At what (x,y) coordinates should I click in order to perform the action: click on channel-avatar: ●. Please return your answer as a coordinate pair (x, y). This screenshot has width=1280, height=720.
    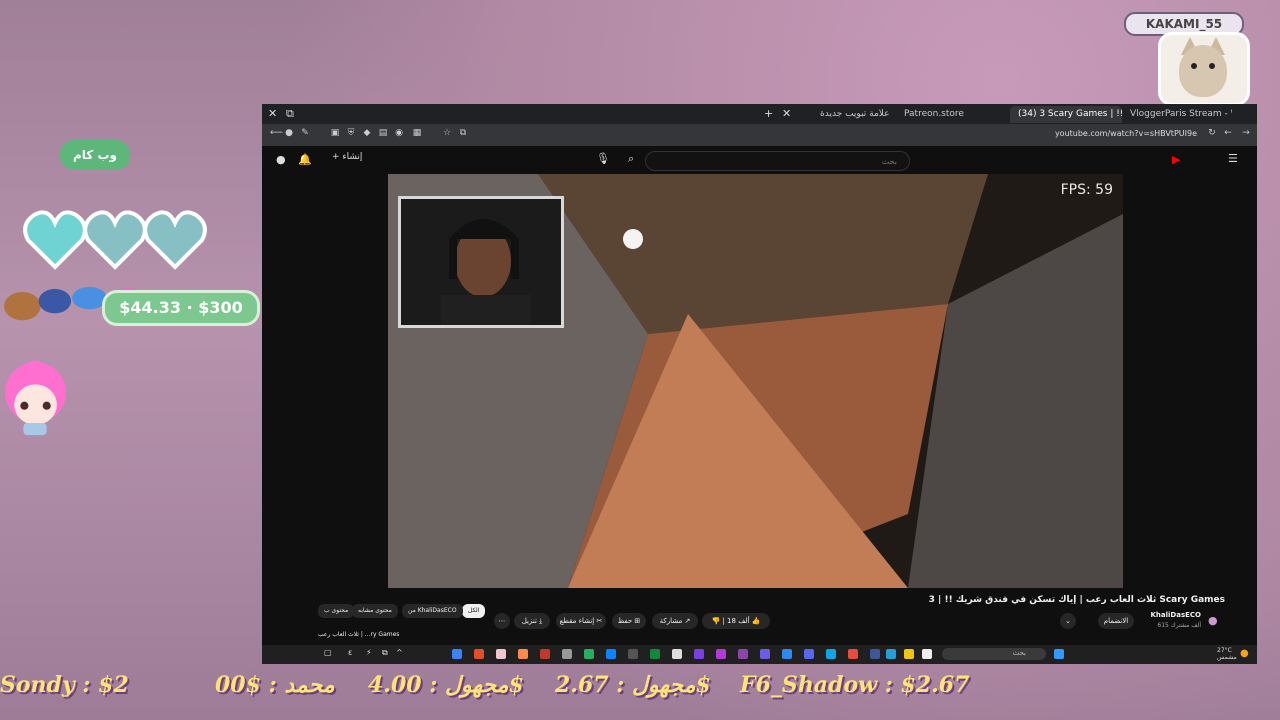
    Looking at the image, I should click on (1213, 620).